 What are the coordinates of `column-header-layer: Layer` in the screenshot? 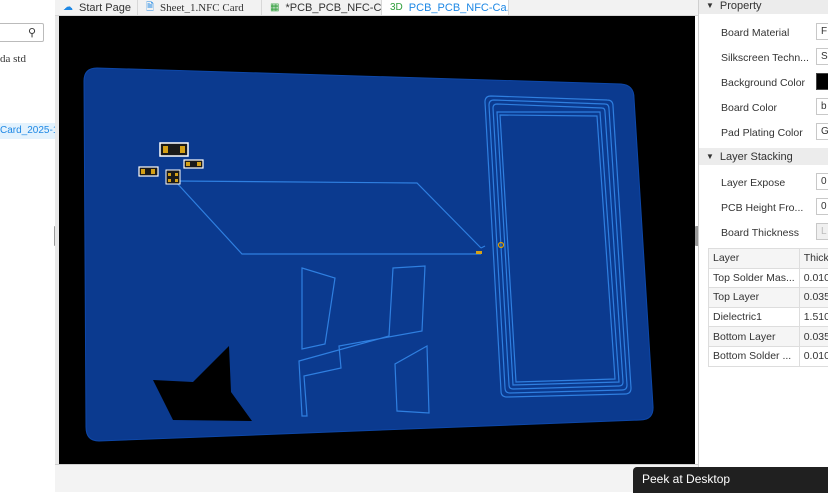 It's located at (754, 259).